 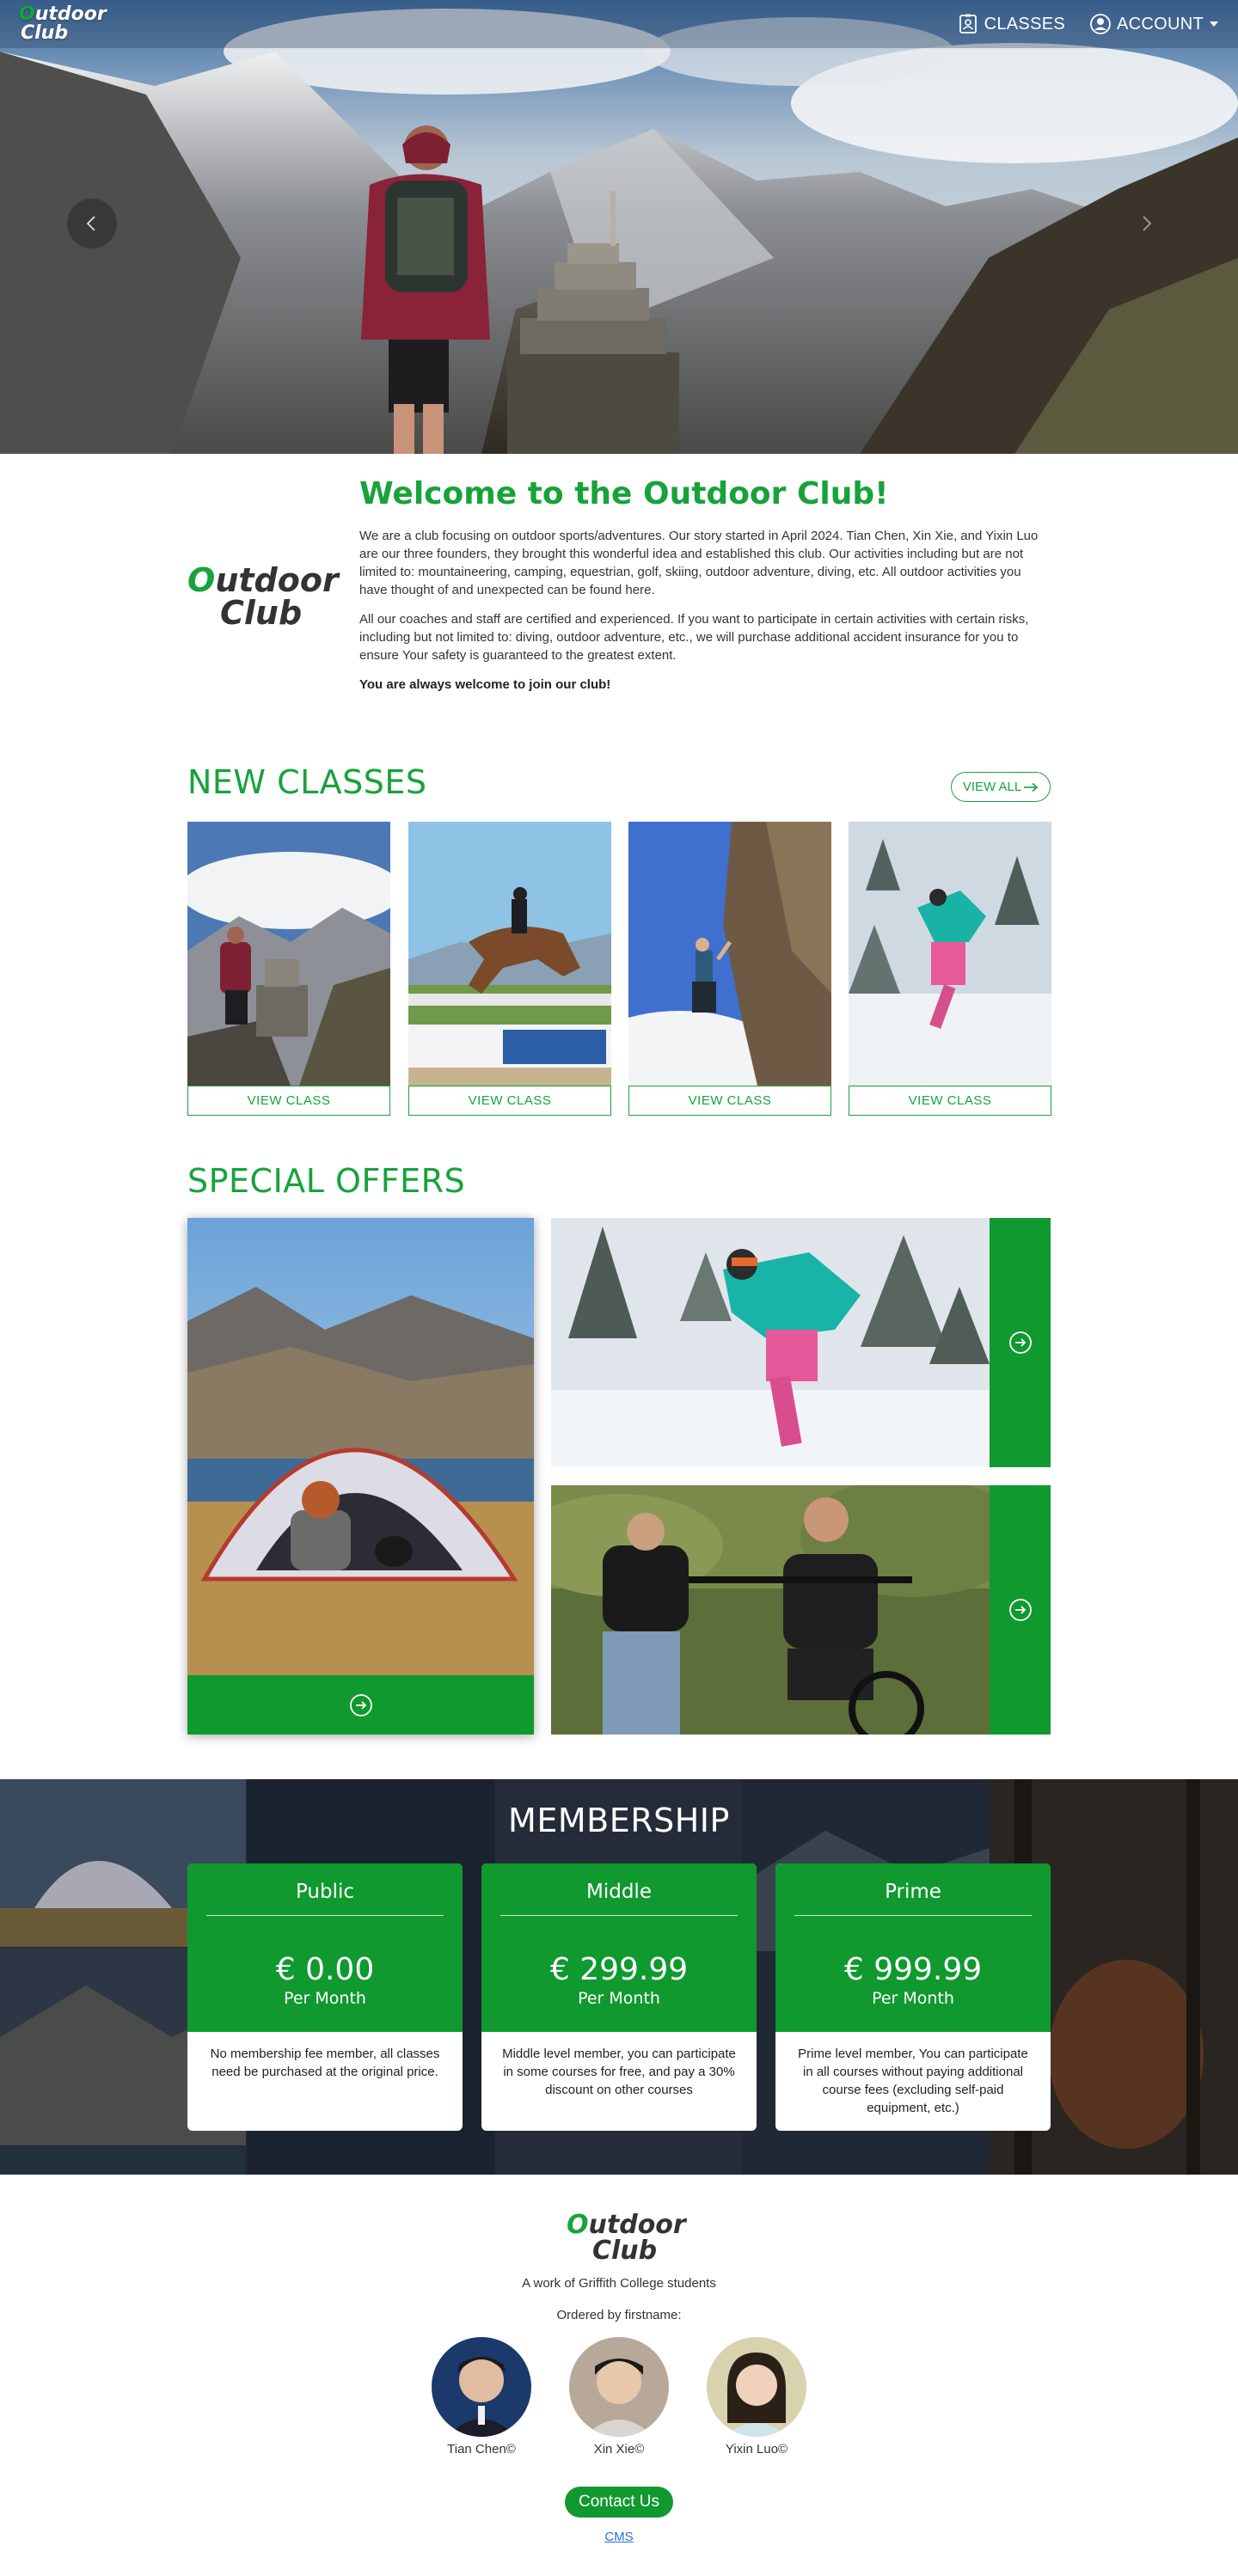 What do you see at coordinates (619, 1969) in the screenshot?
I see `plan-price: € 299.99` at bounding box center [619, 1969].